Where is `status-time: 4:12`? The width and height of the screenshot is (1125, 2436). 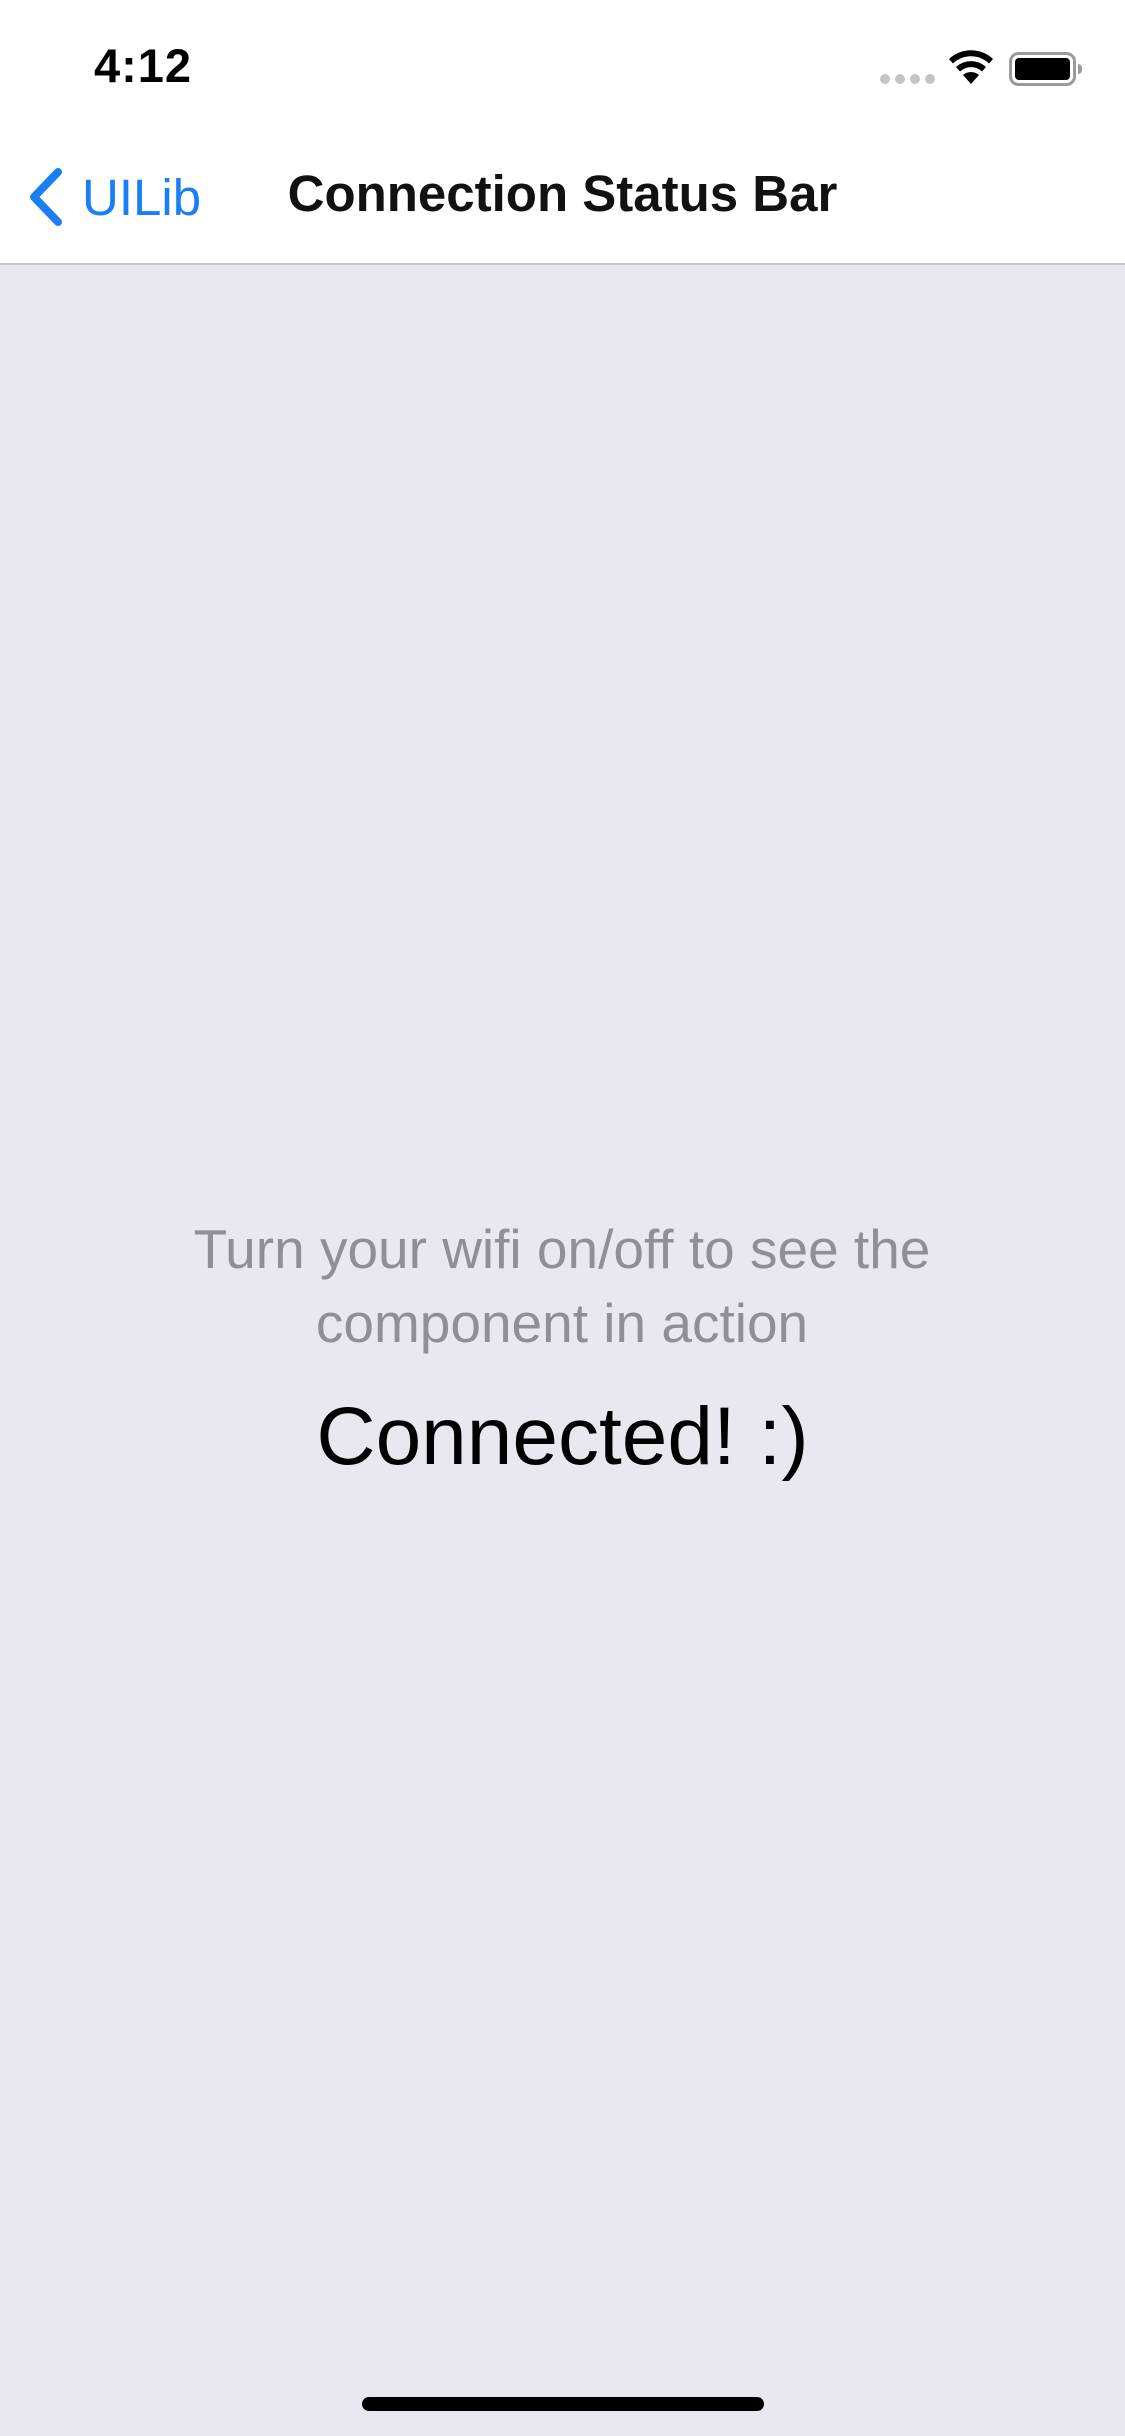 status-time: 4:12 is located at coordinates (143, 65).